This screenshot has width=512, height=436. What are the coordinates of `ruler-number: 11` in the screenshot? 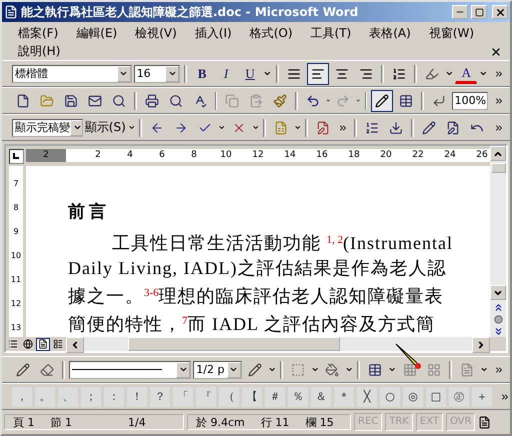 It's located at (16, 279).